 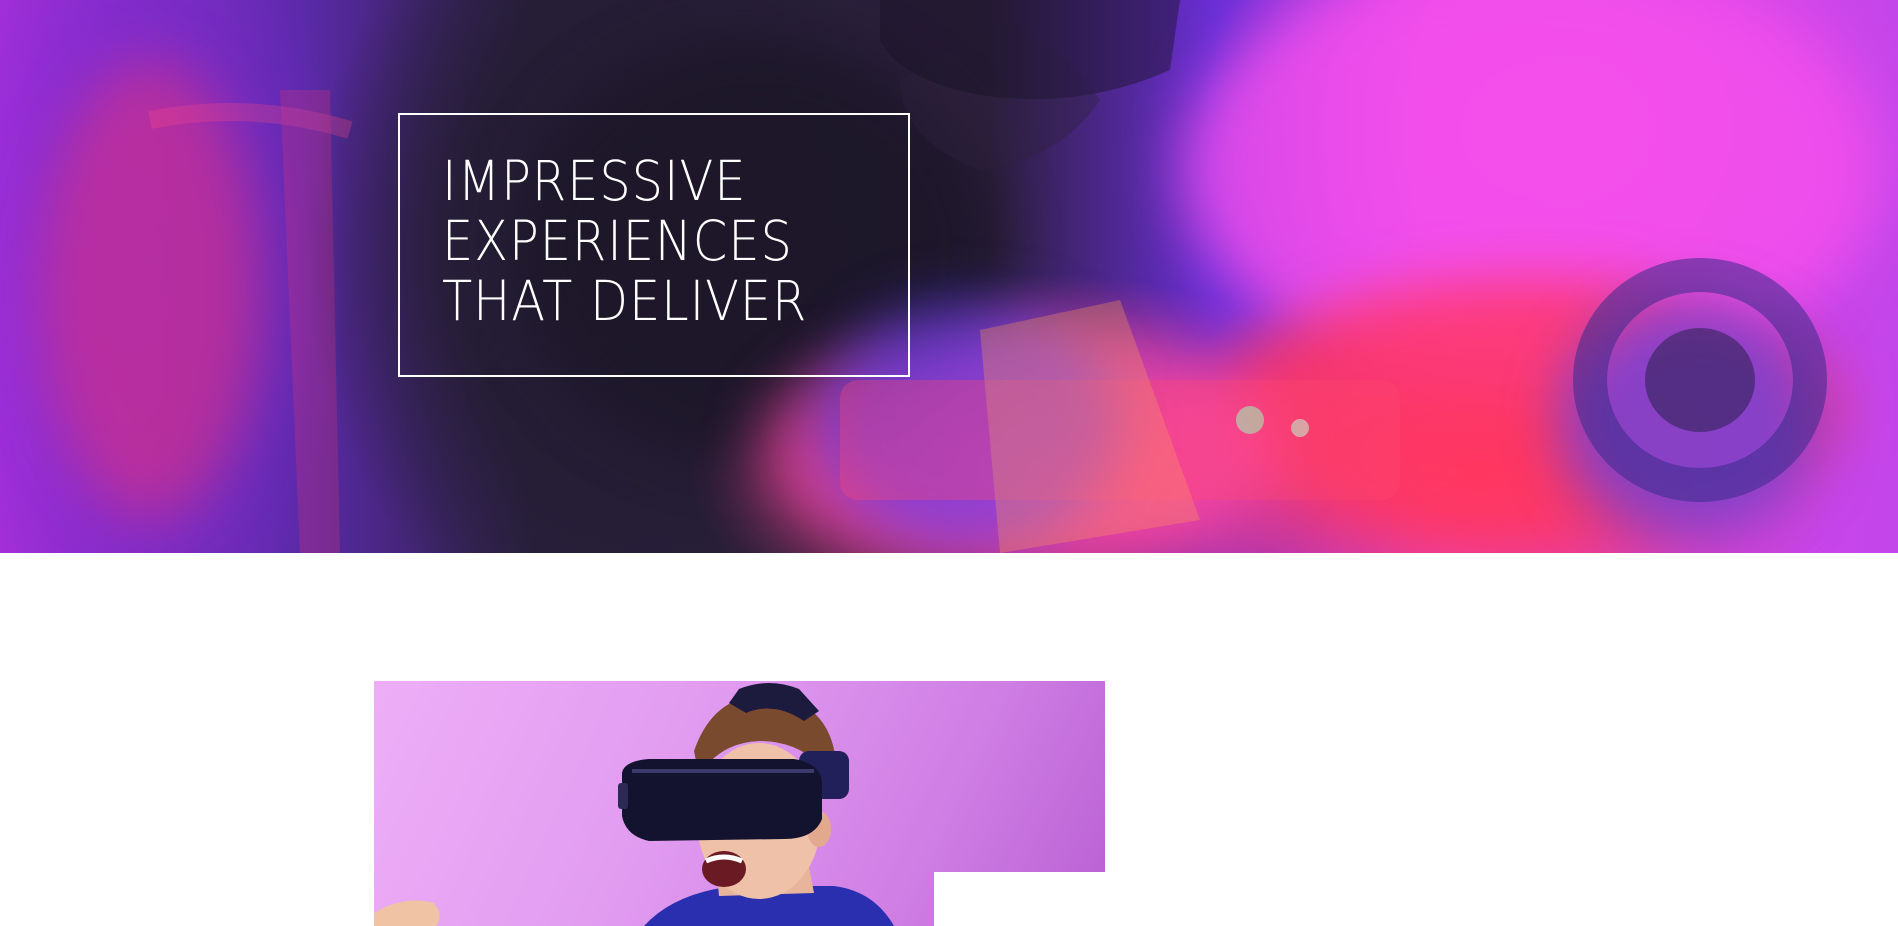 What do you see at coordinates (625, 301) in the screenshot?
I see `headline-line-3: THAT DELIVER` at bounding box center [625, 301].